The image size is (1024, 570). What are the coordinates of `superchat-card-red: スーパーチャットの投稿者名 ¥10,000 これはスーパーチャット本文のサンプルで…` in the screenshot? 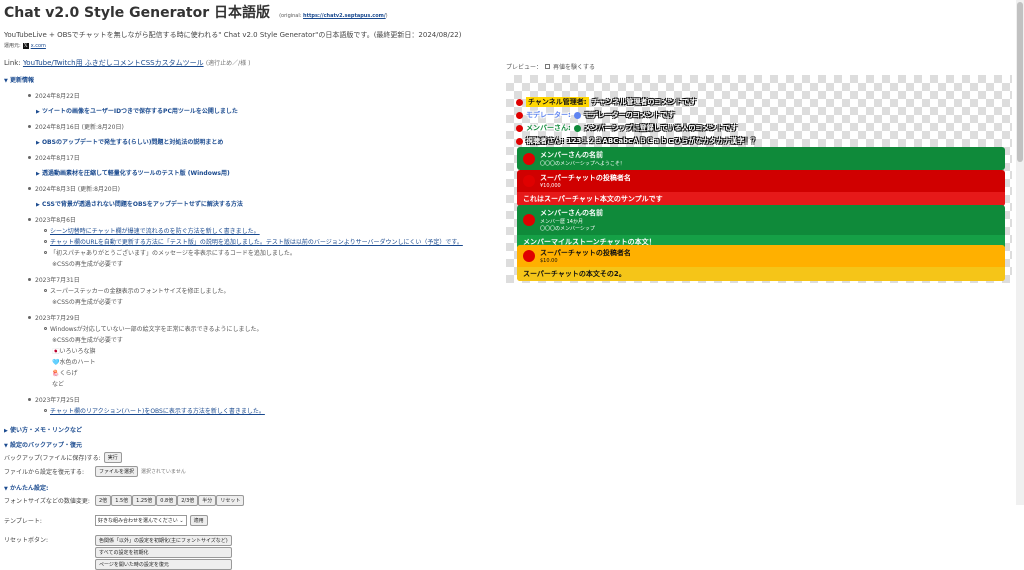 It's located at (761, 188).